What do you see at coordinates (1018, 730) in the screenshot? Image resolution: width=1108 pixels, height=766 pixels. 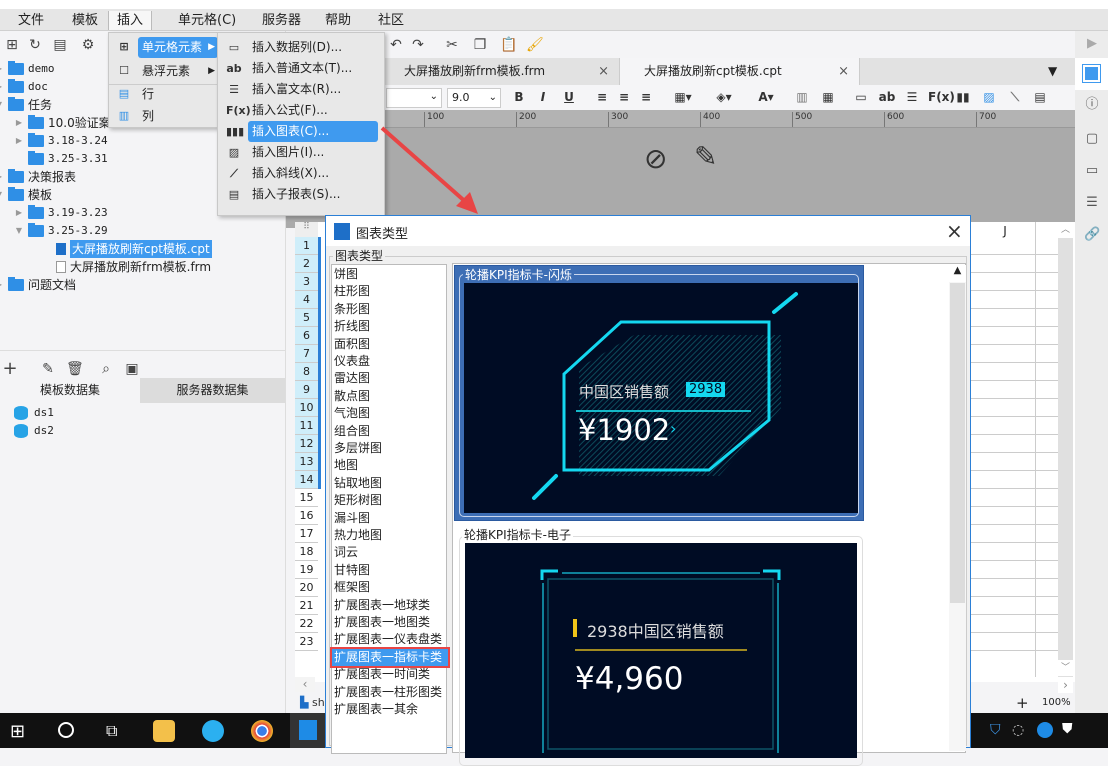 I see `network-tray-icon: ◌` at bounding box center [1018, 730].